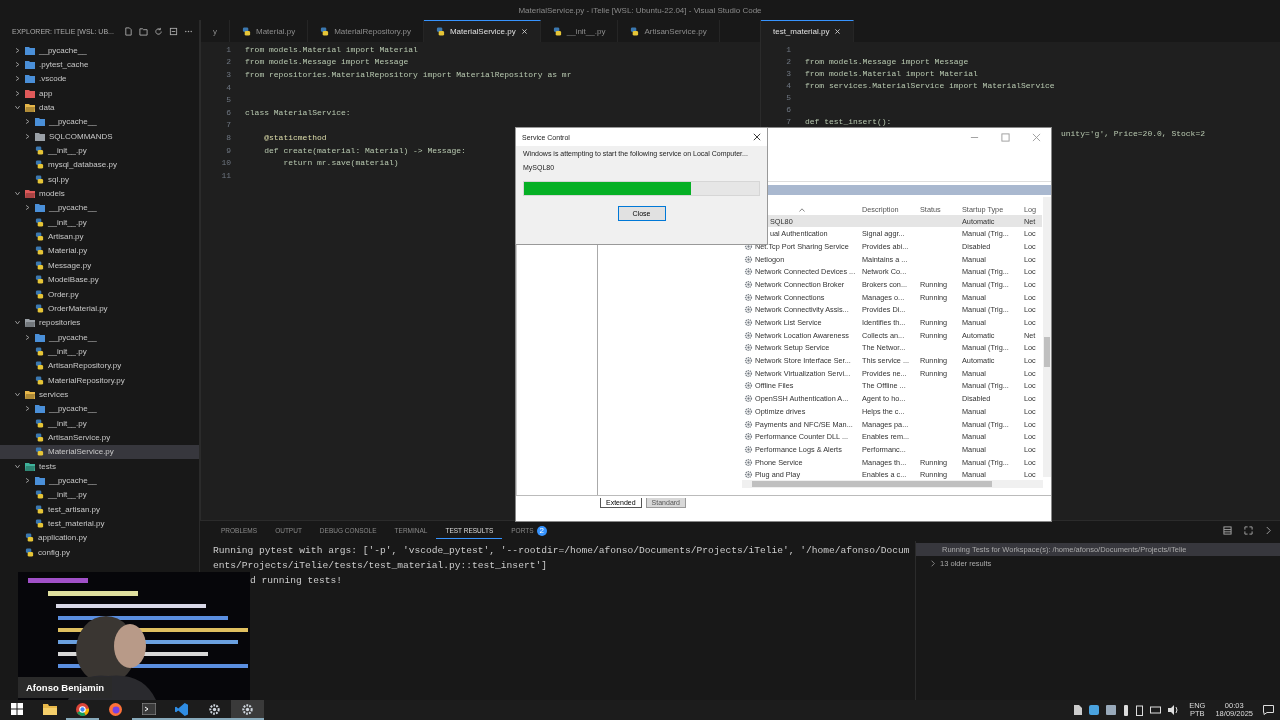 The image size is (1280, 720). What do you see at coordinates (99, 294) in the screenshot?
I see `tree-item: Order.py` at bounding box center [99, 294].